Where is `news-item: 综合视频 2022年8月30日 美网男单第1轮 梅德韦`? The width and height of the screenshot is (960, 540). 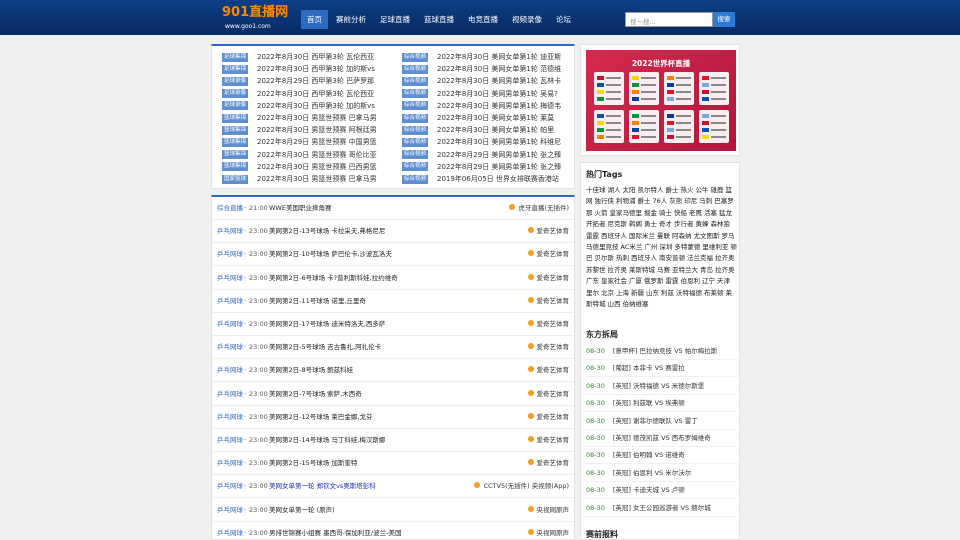
news-item: 综合视频 2022年8月30日 美网男单第1轮 梅德韦 is located at coordinates (488, 106).